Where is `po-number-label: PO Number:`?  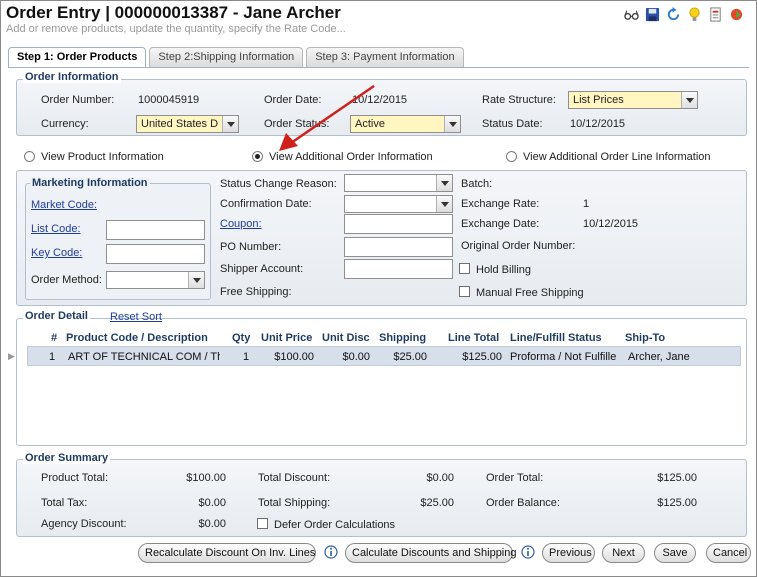
po-number-label: PO Number: is located at coordinates (251, 247).